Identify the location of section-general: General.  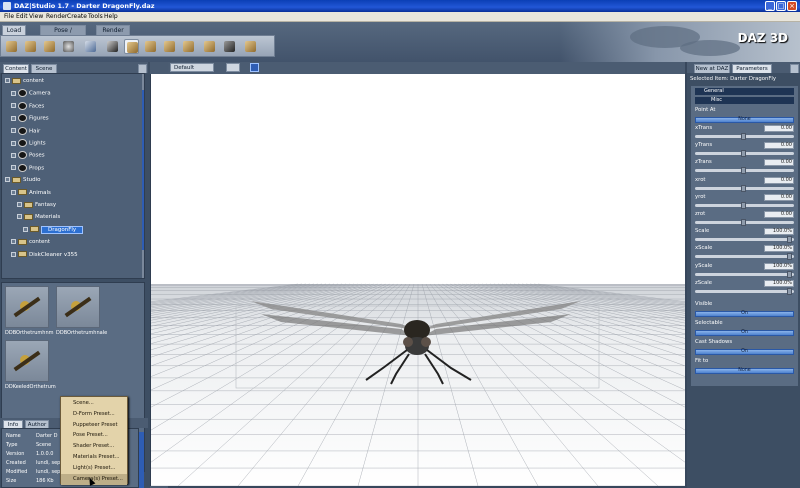
(744, 91).